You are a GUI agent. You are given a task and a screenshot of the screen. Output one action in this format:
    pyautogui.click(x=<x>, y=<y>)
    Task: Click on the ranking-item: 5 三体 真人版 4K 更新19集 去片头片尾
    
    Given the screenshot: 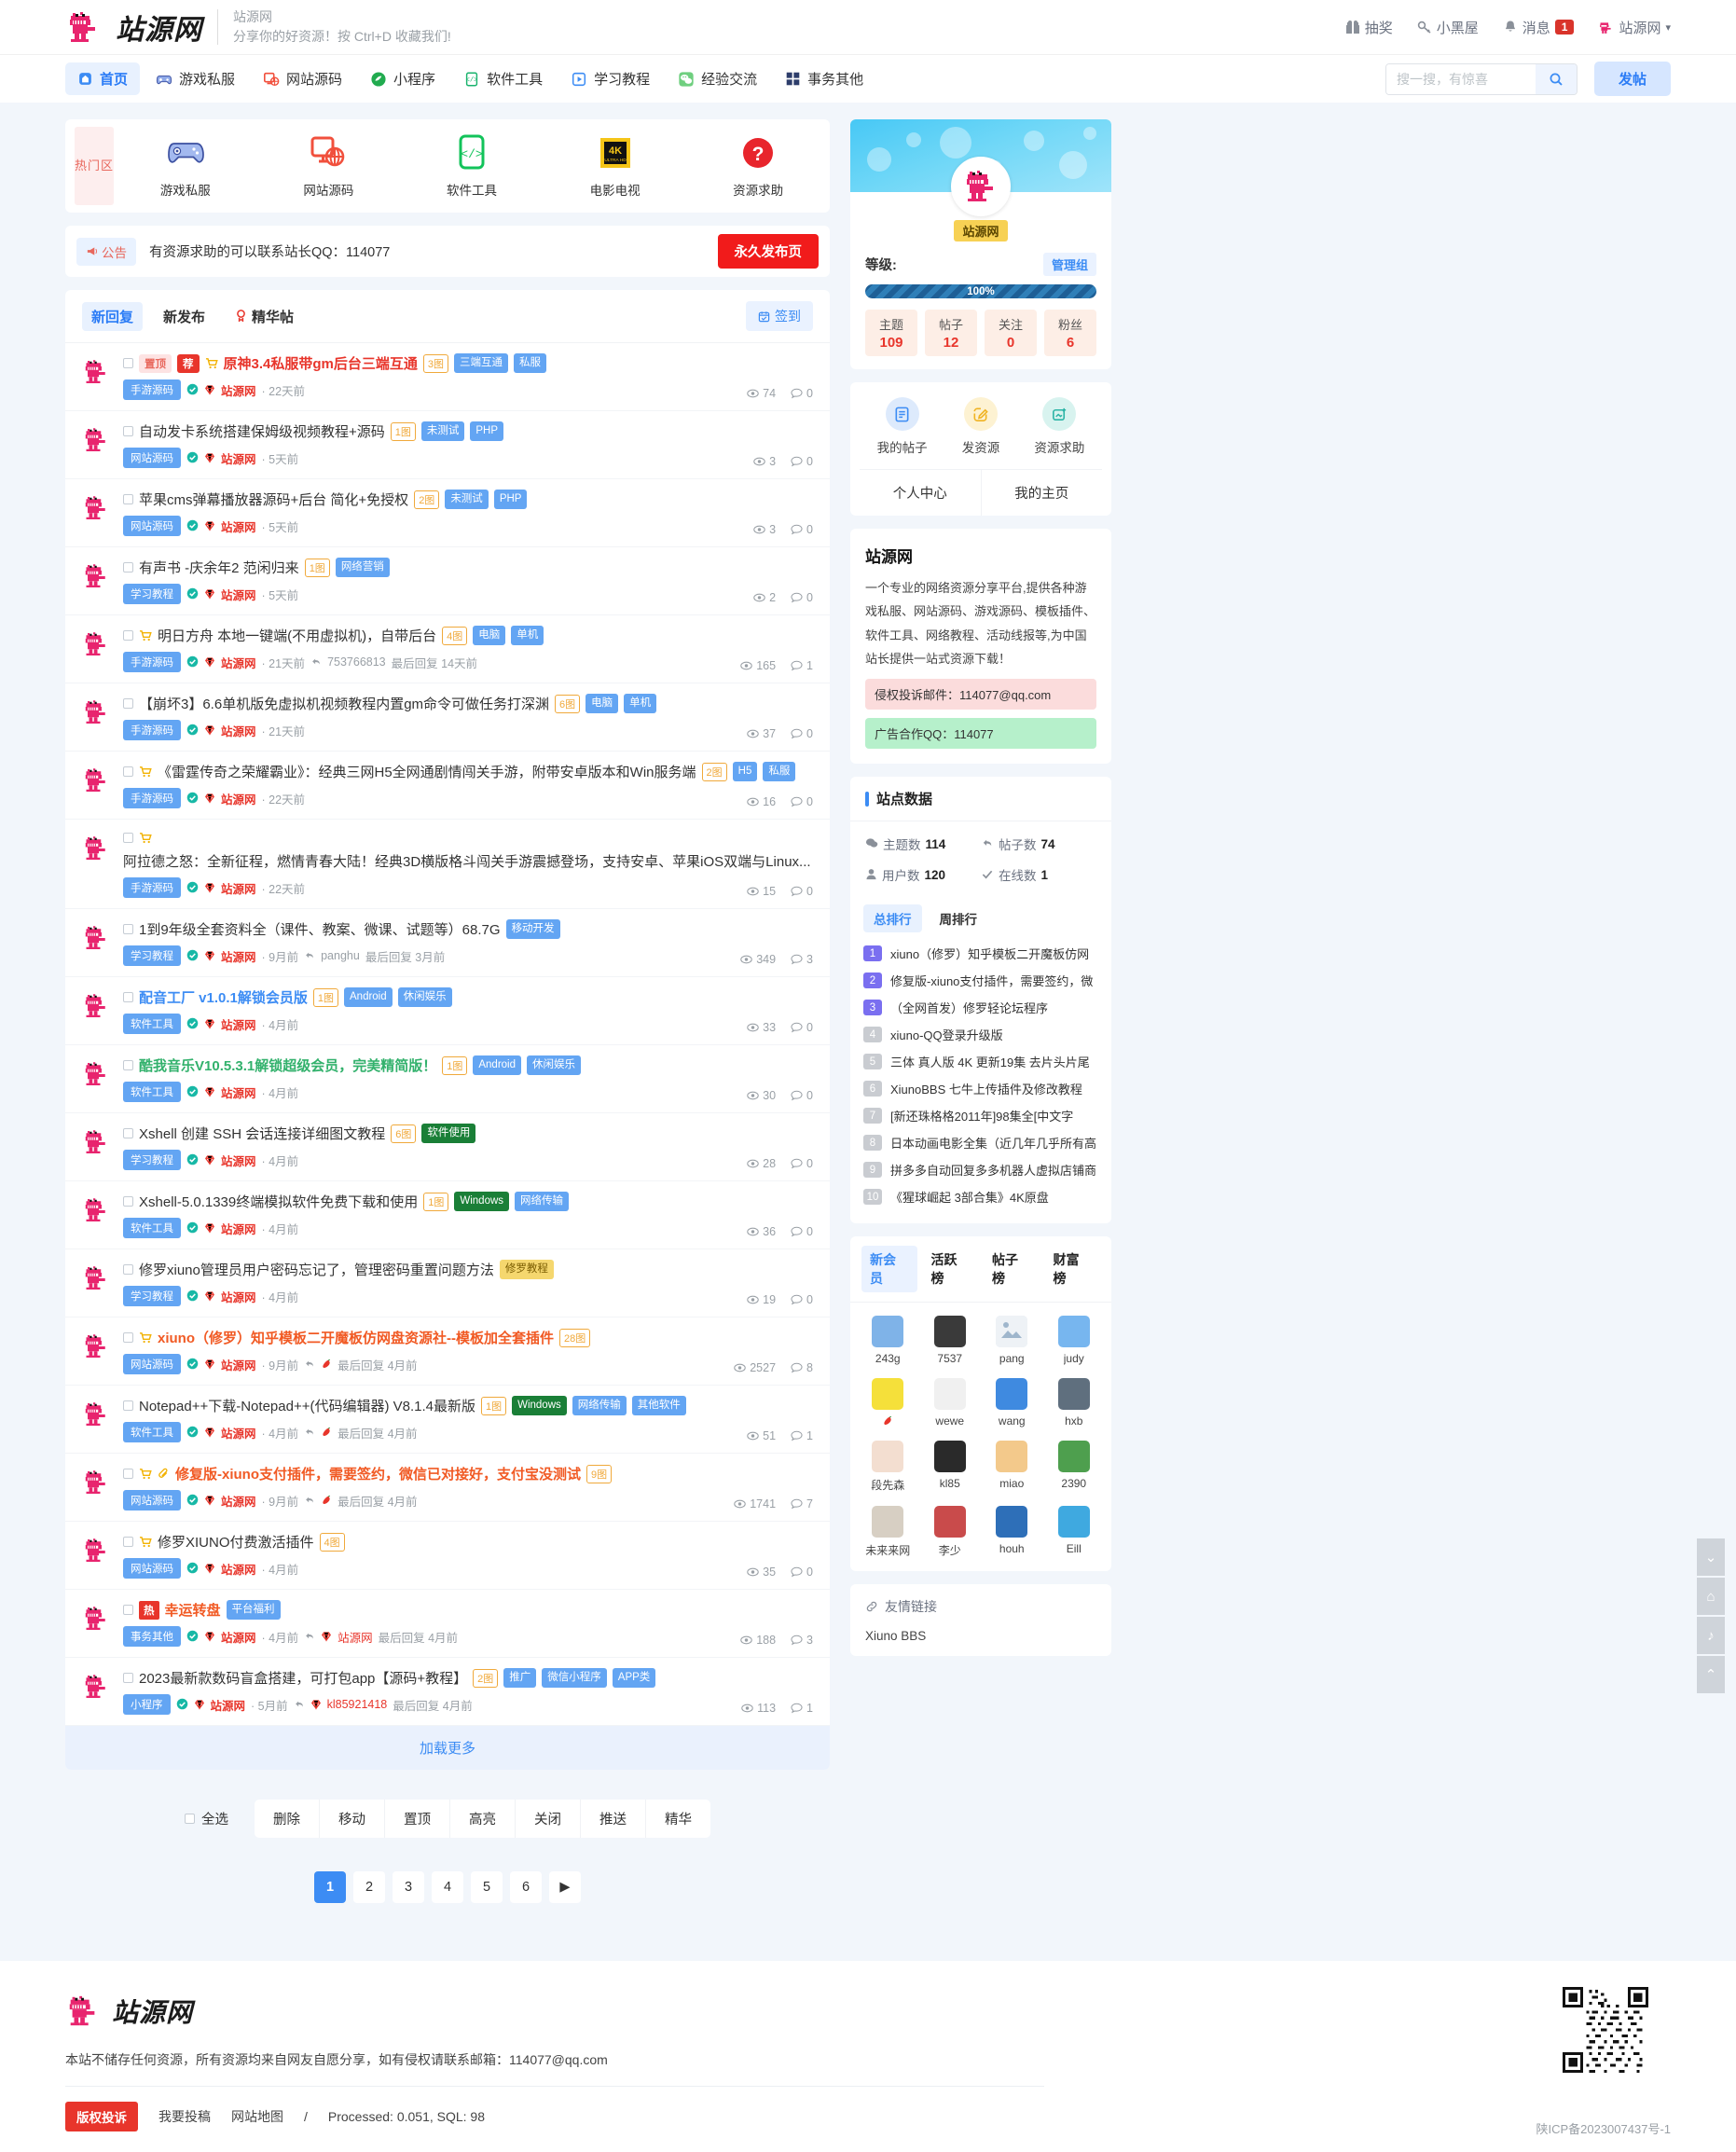 What is the action you would take?
    pyautogui.click(x=980, y=1061)
    